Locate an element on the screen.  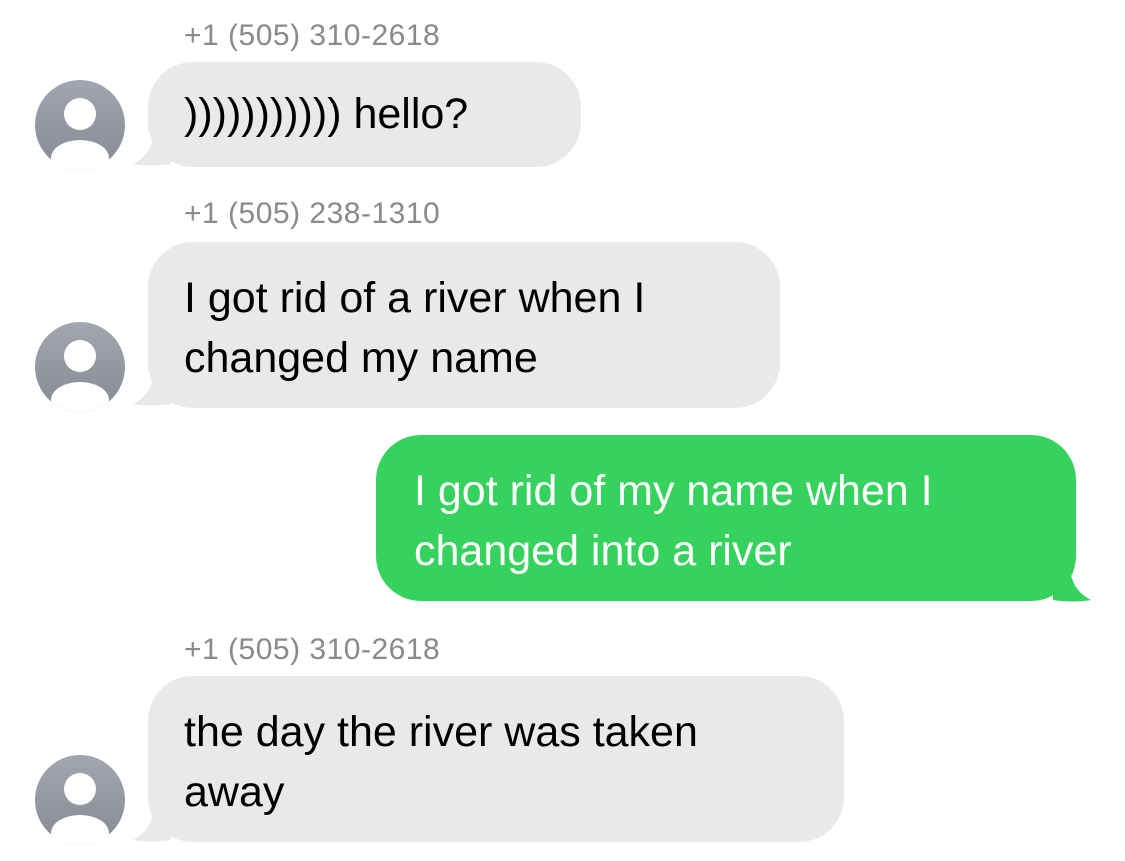
sender-label: +1 (505) 238-1310 is located at coordinates (312, 213).